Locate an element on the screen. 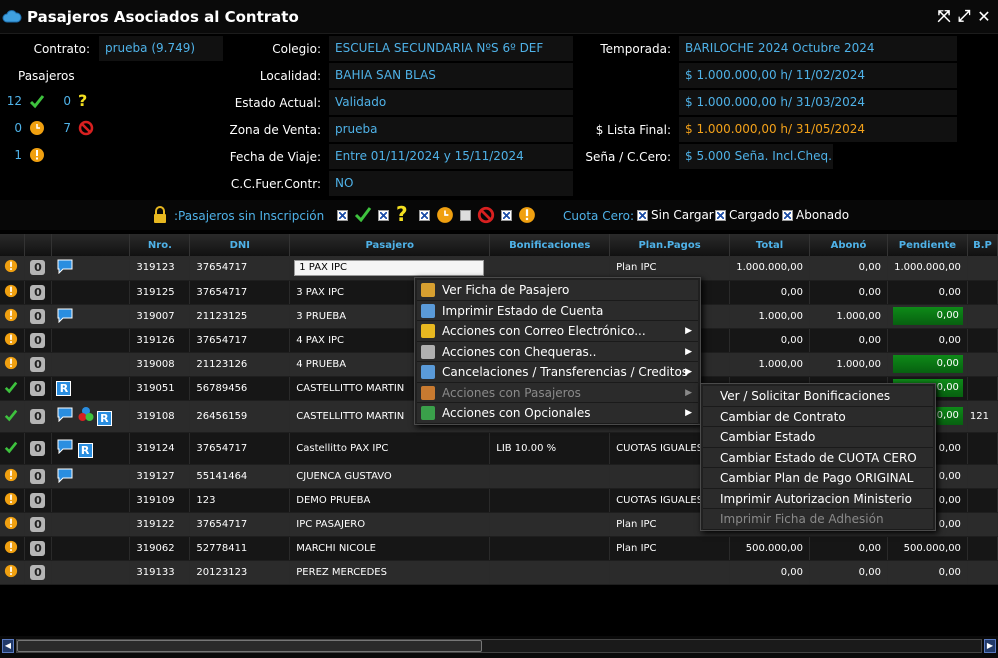  bonif-cell is located at coordinates (550, 500).